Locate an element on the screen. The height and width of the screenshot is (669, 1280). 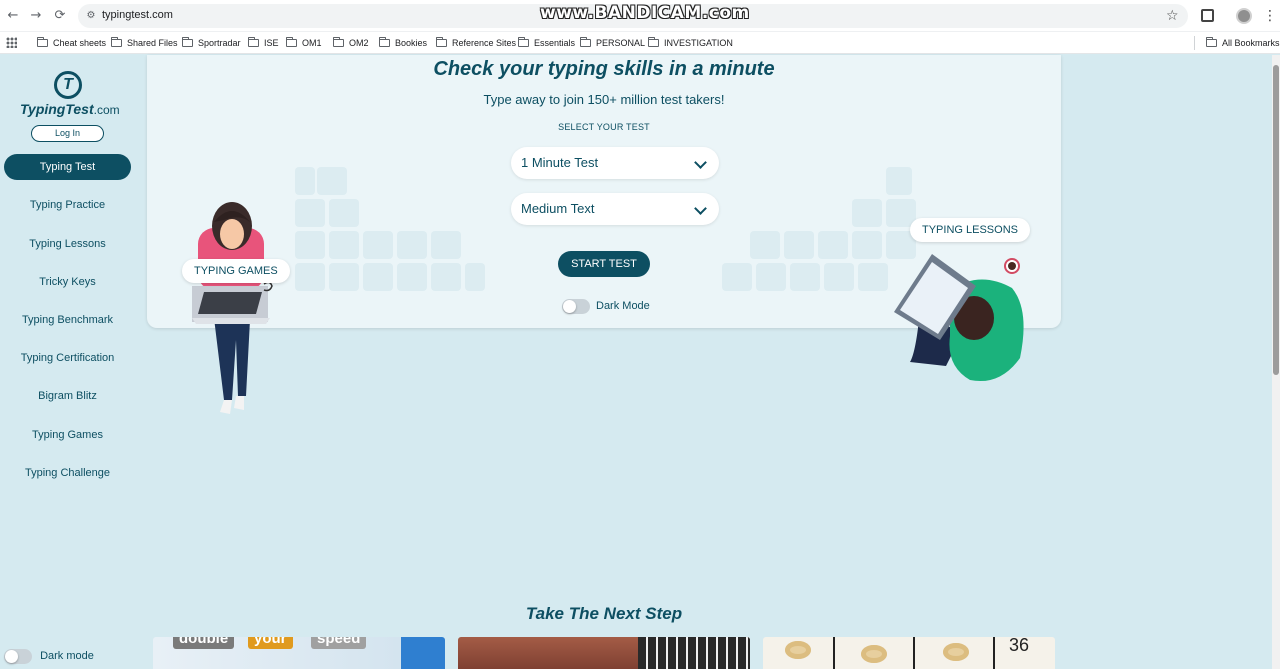
typing-lessons-link: TYPING LESSONS is located at coordinates (970, 230).